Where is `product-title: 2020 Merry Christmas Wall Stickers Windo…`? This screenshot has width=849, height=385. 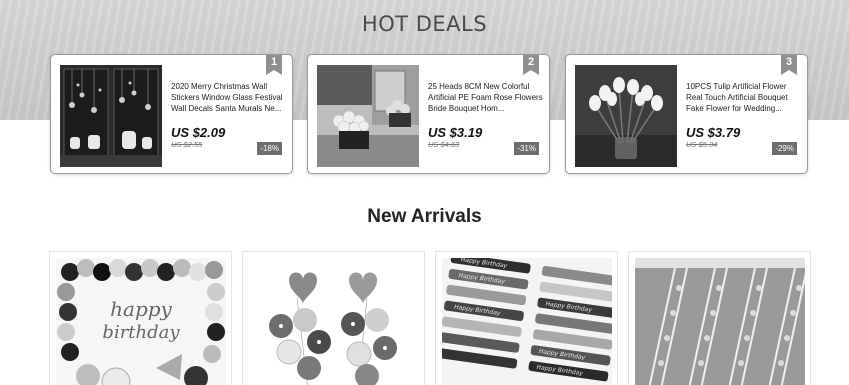 product-title: 2020 Merry Christmas Wall Stickers Windo… is located at coordinates (228, 97).